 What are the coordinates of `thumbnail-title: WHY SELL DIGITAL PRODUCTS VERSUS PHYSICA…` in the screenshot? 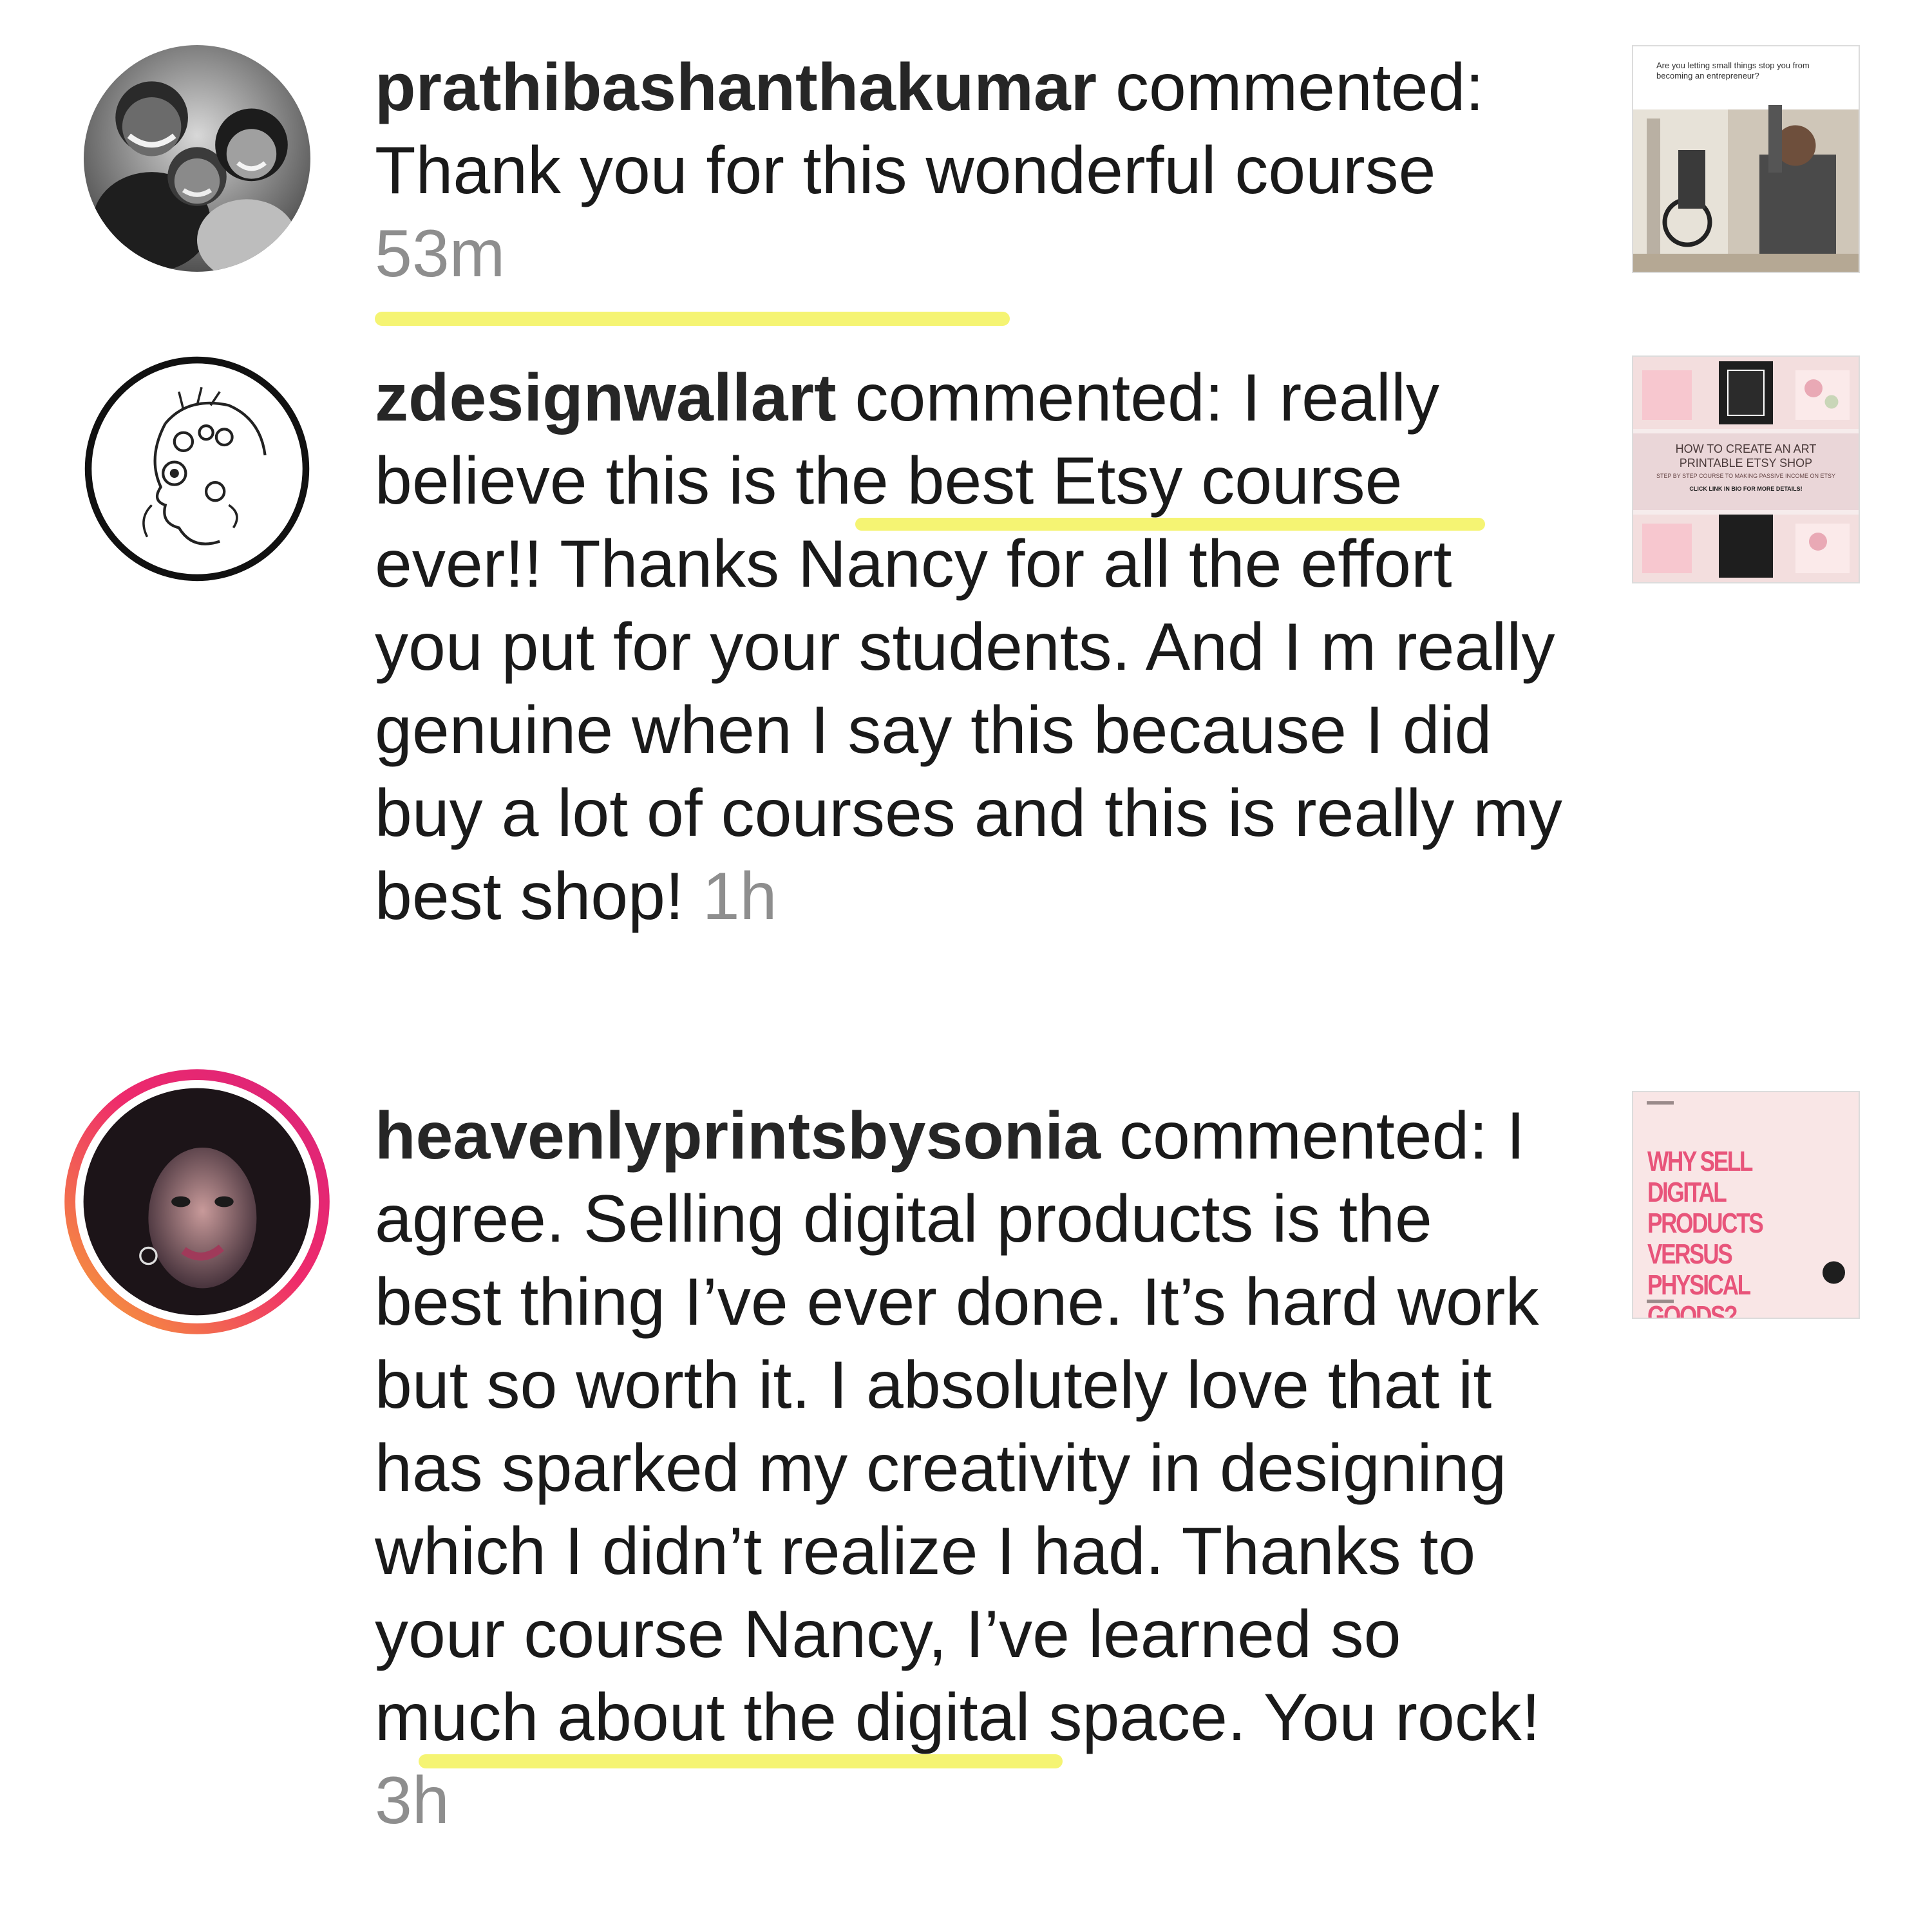 It's located at (1706, 1232).